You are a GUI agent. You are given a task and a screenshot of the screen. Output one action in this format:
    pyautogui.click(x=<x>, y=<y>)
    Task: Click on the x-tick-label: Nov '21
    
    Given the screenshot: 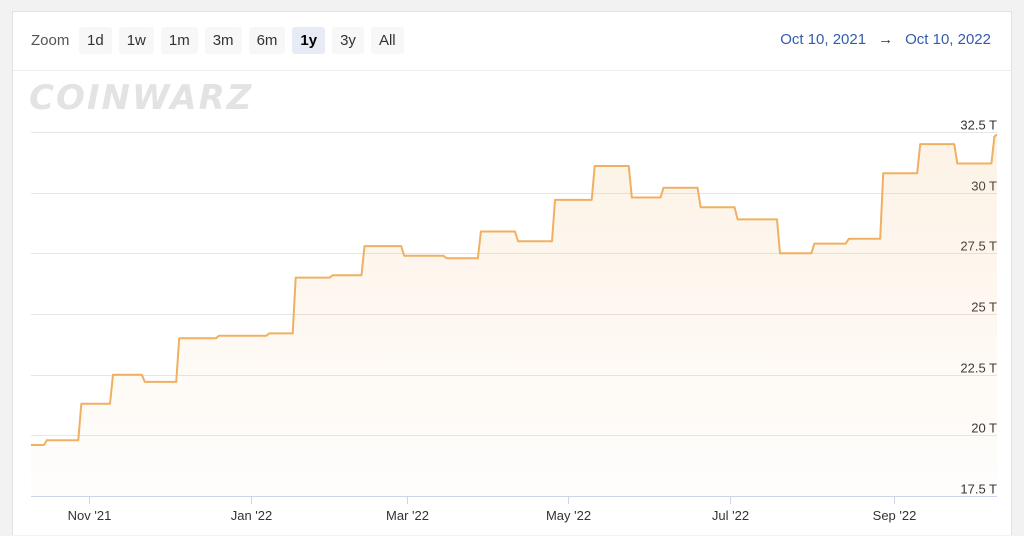 What is the action you would take?
    pyautogui.click(x=90, y=515)
    